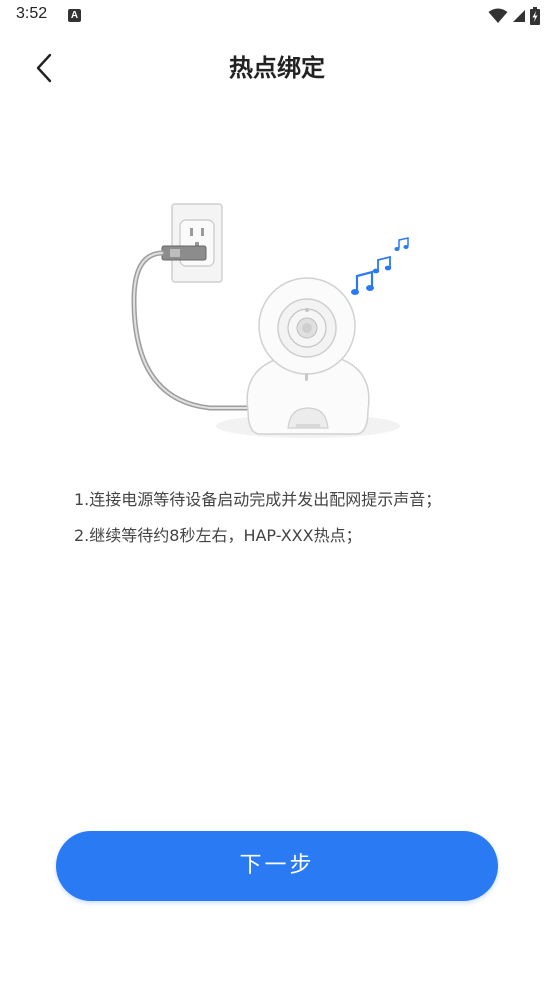 This screenshot has height=984, width=554. What do you see at coordinates (258, 499) in the screenshot?
I see `instruction-step-1: 1.连接电源等待设备启动完成并发出配网提示声音；` at bounding box center [258, 499].